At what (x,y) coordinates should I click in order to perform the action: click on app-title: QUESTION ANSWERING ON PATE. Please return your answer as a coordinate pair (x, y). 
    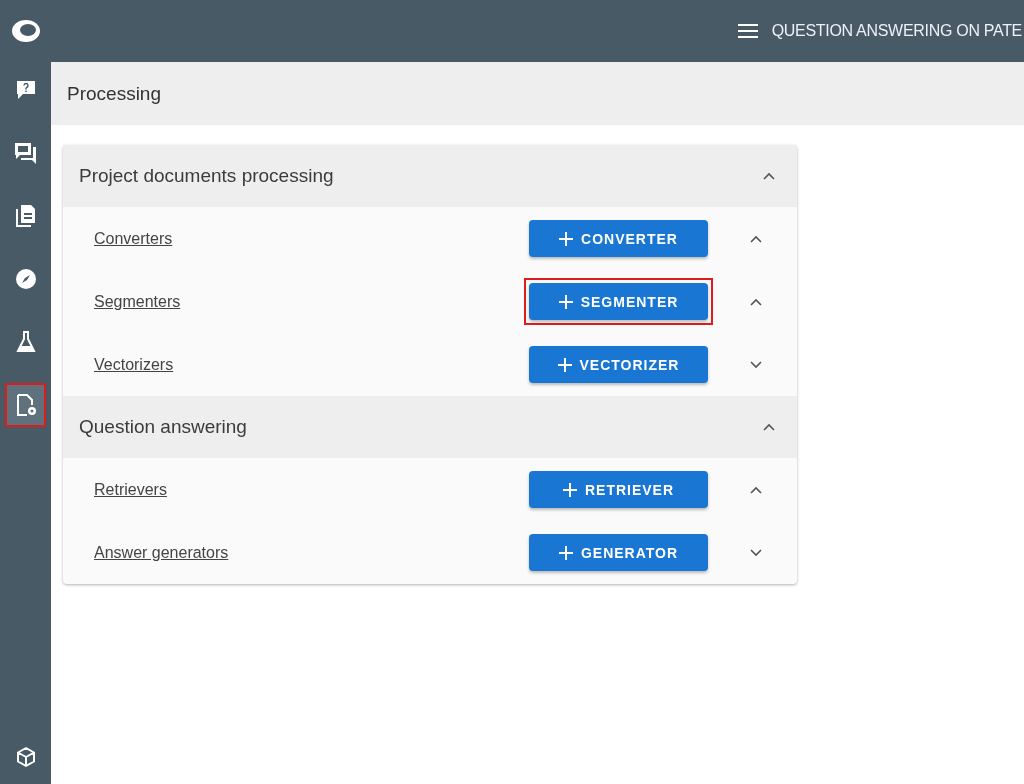
    Looking at the image, I should click on (896, 31).